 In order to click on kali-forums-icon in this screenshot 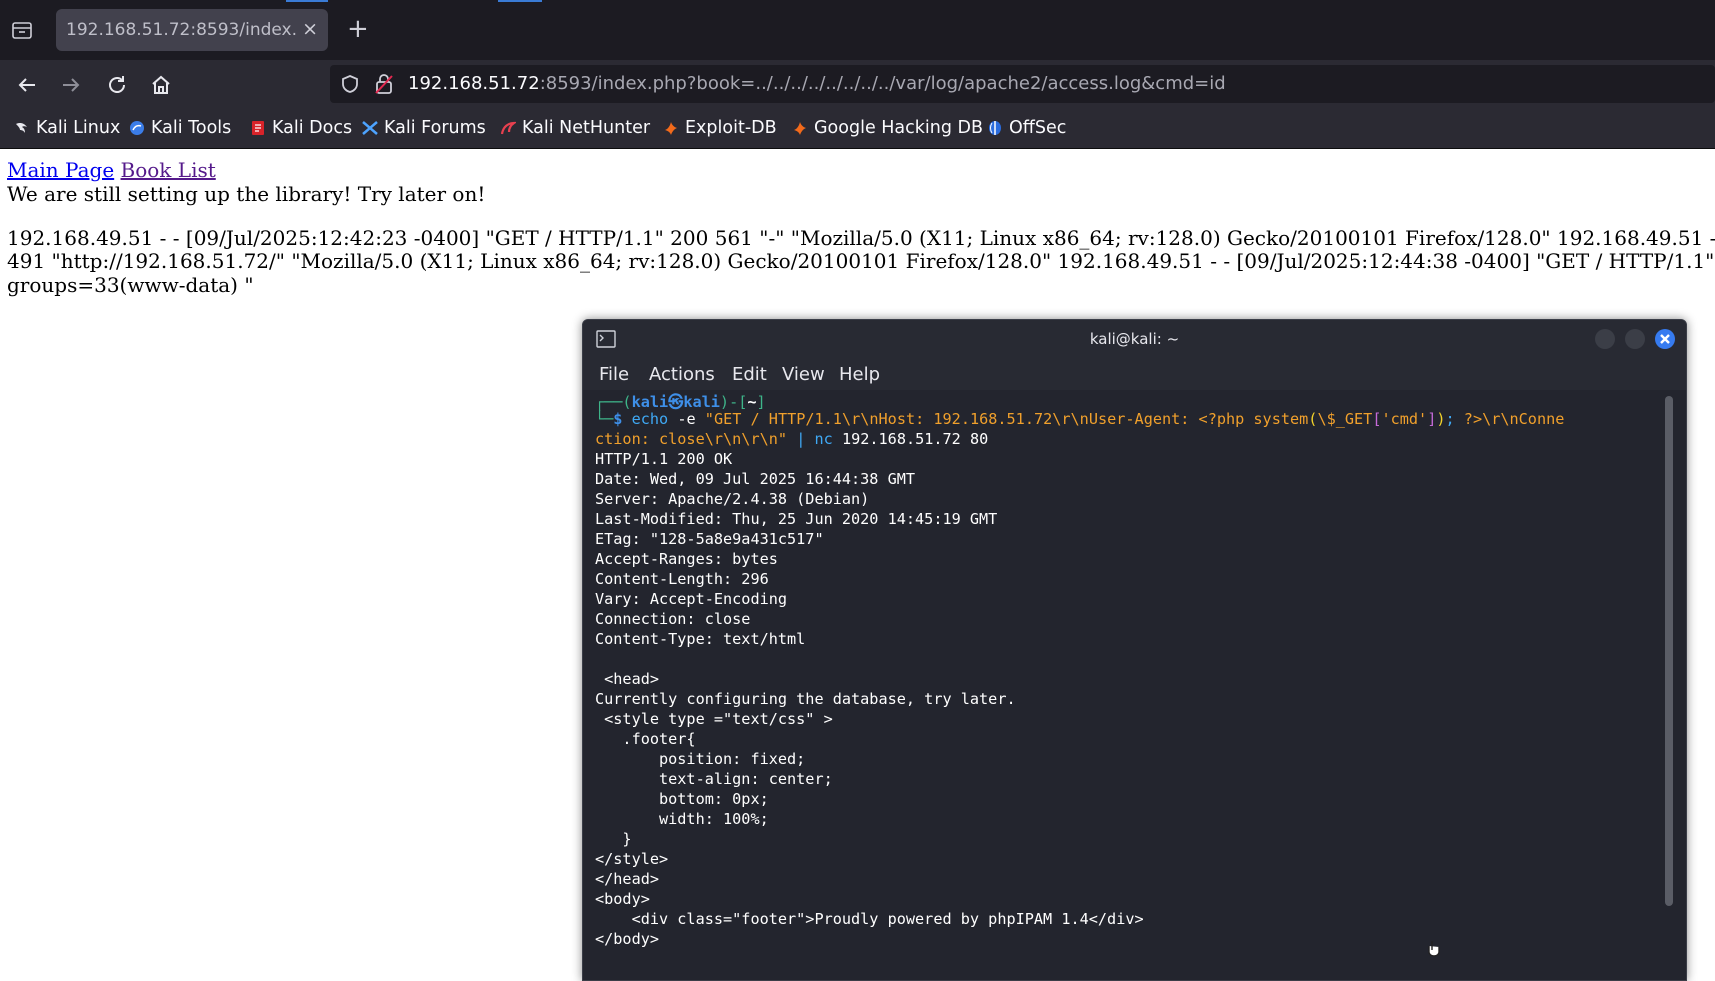, I will do `click(370, 128)`.